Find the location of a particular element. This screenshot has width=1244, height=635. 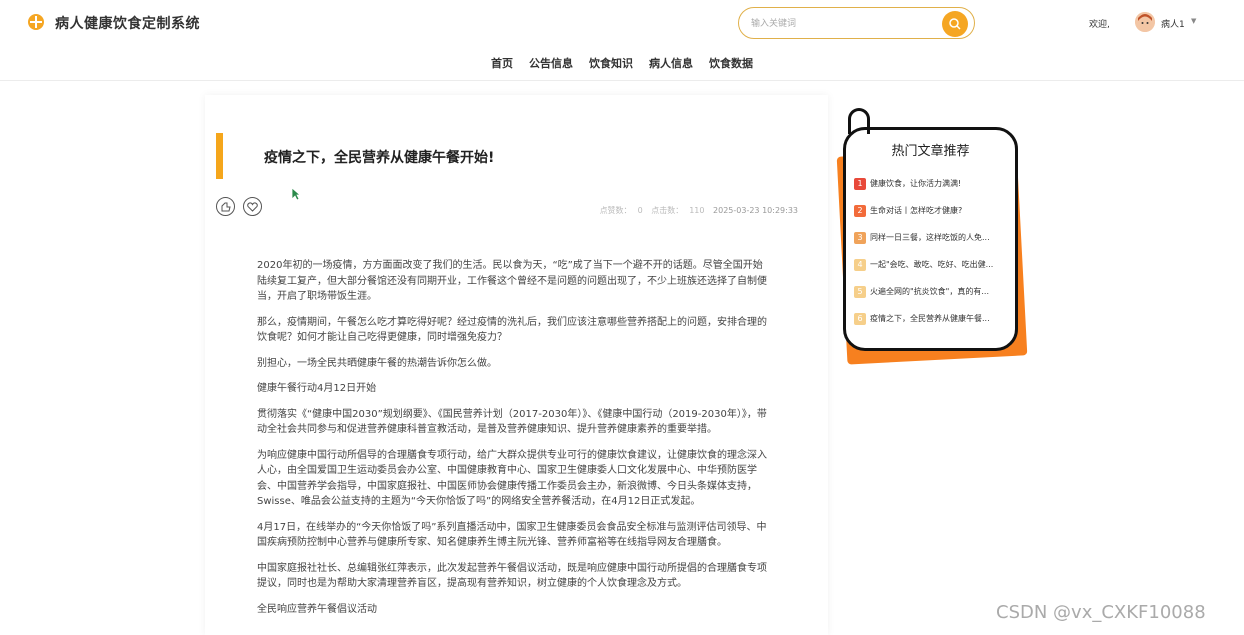

hot-article-item: 1 健康饮食，让你活力满满! is located at coordinates (933, 184).